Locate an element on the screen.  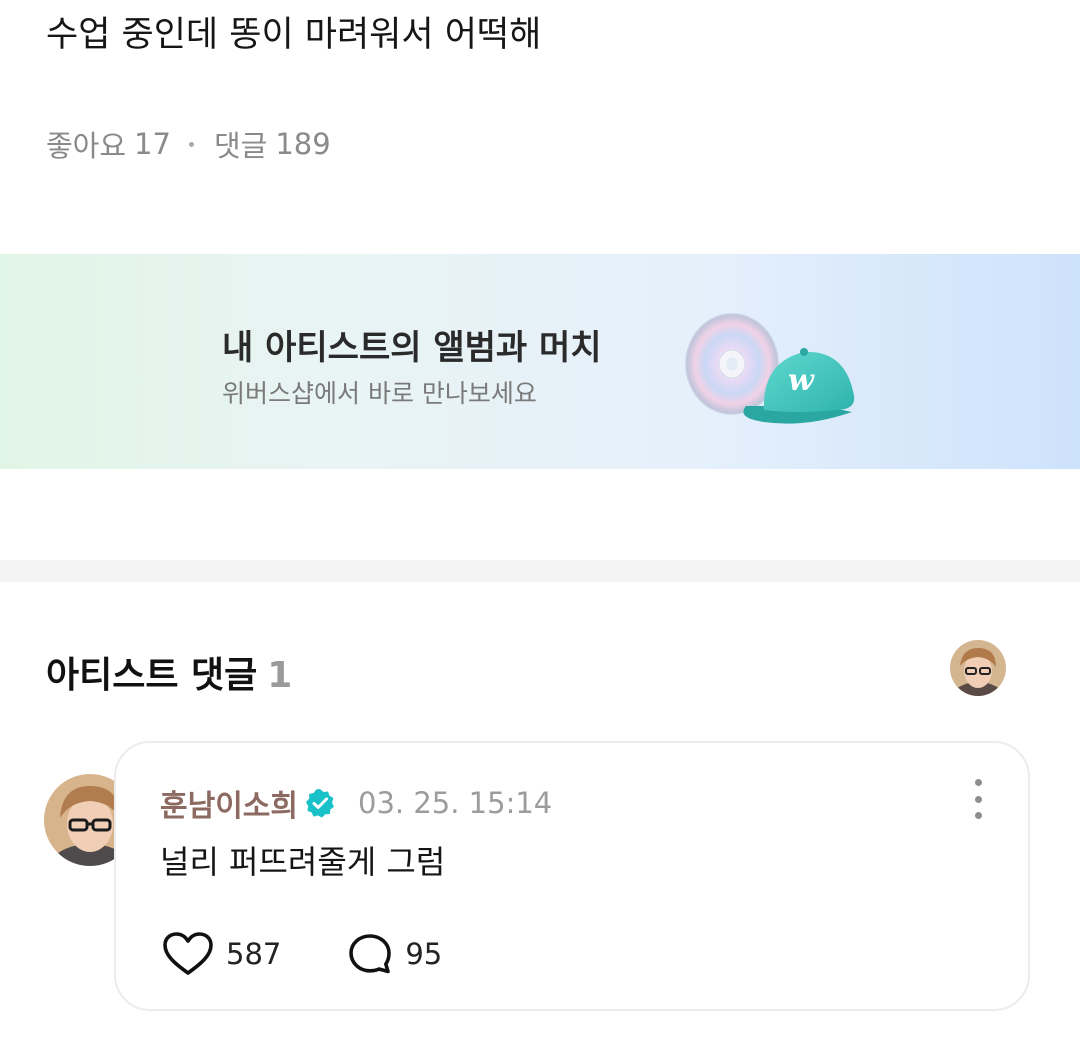
heart-icon is located at coordinates (188, 953).